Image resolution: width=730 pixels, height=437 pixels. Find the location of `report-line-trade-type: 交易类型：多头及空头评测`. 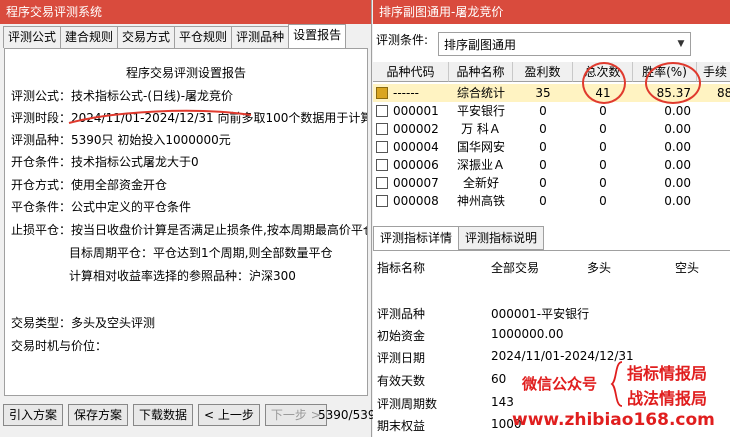

report-line-trade-type: 交易类型：多头及空头评测 is located at coordinates (83, 323).